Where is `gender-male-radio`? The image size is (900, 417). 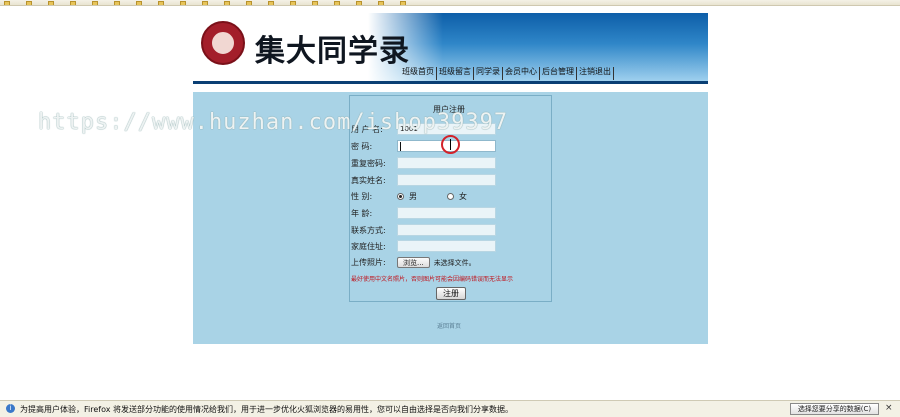
gender-male-radio is located at coordinates (400, 196).